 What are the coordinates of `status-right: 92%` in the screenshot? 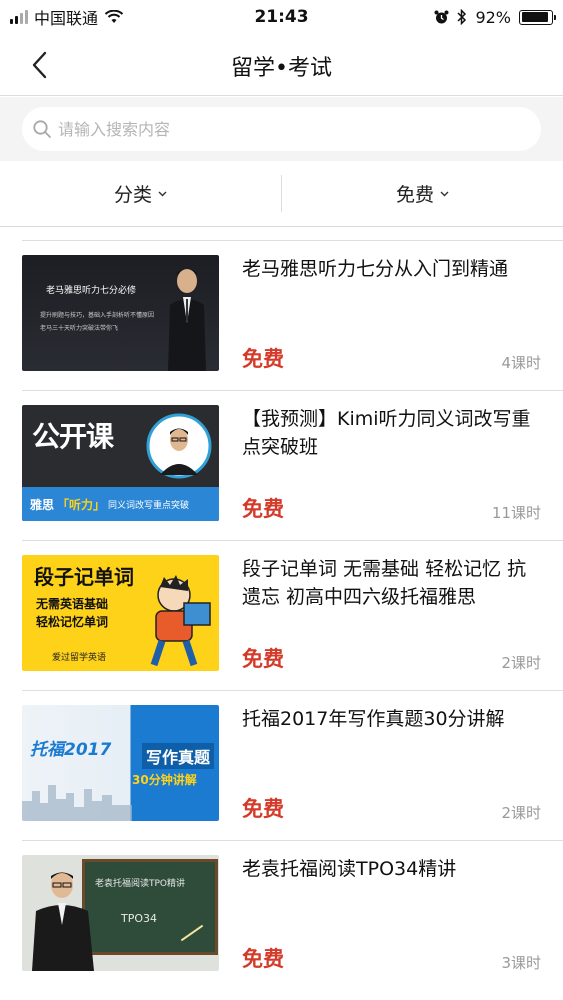 It's located at (495, 17).